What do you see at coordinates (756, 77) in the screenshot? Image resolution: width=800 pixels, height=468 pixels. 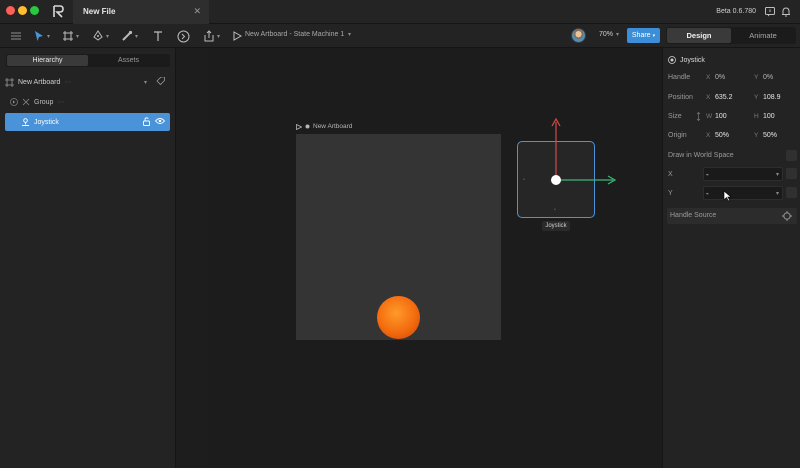 I see `handle-y-axis: Y` at bounding box center [756, 77].